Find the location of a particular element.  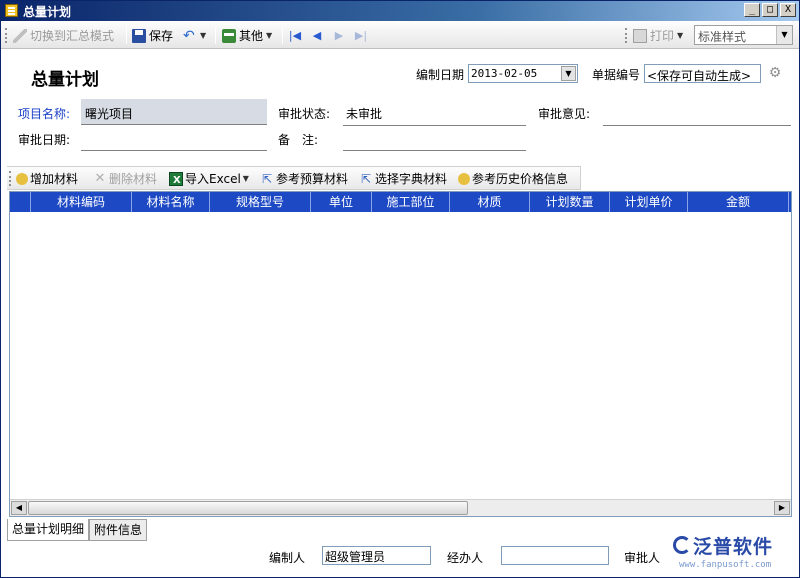

nav-next-button: ▶ is located at coordinates (339, 36).